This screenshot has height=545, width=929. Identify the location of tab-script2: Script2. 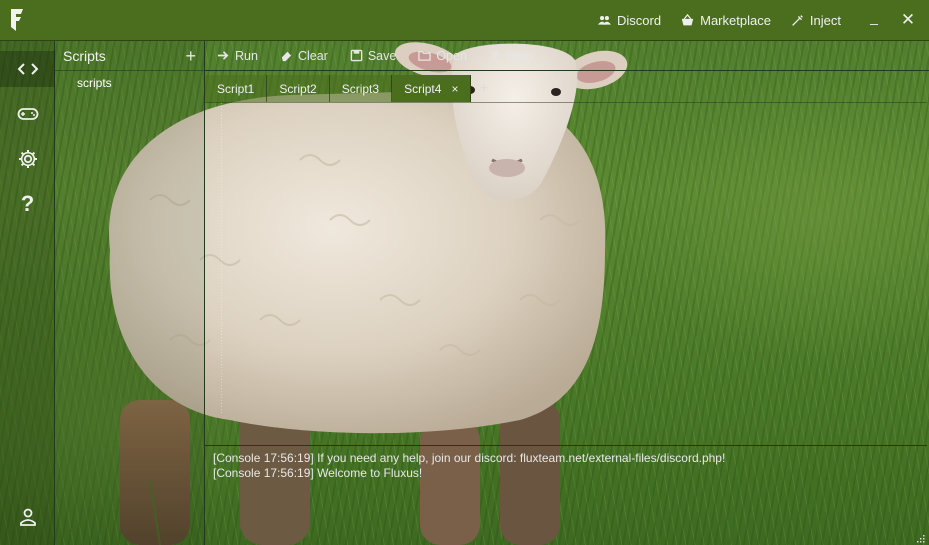
(298, 88).